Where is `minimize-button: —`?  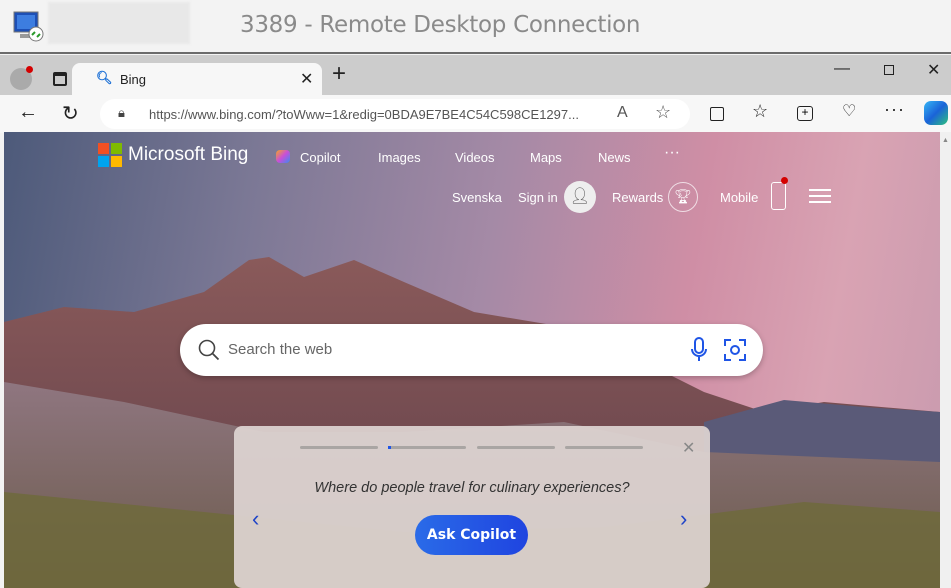
minimize-button: — is located at coordinates (842, 69).